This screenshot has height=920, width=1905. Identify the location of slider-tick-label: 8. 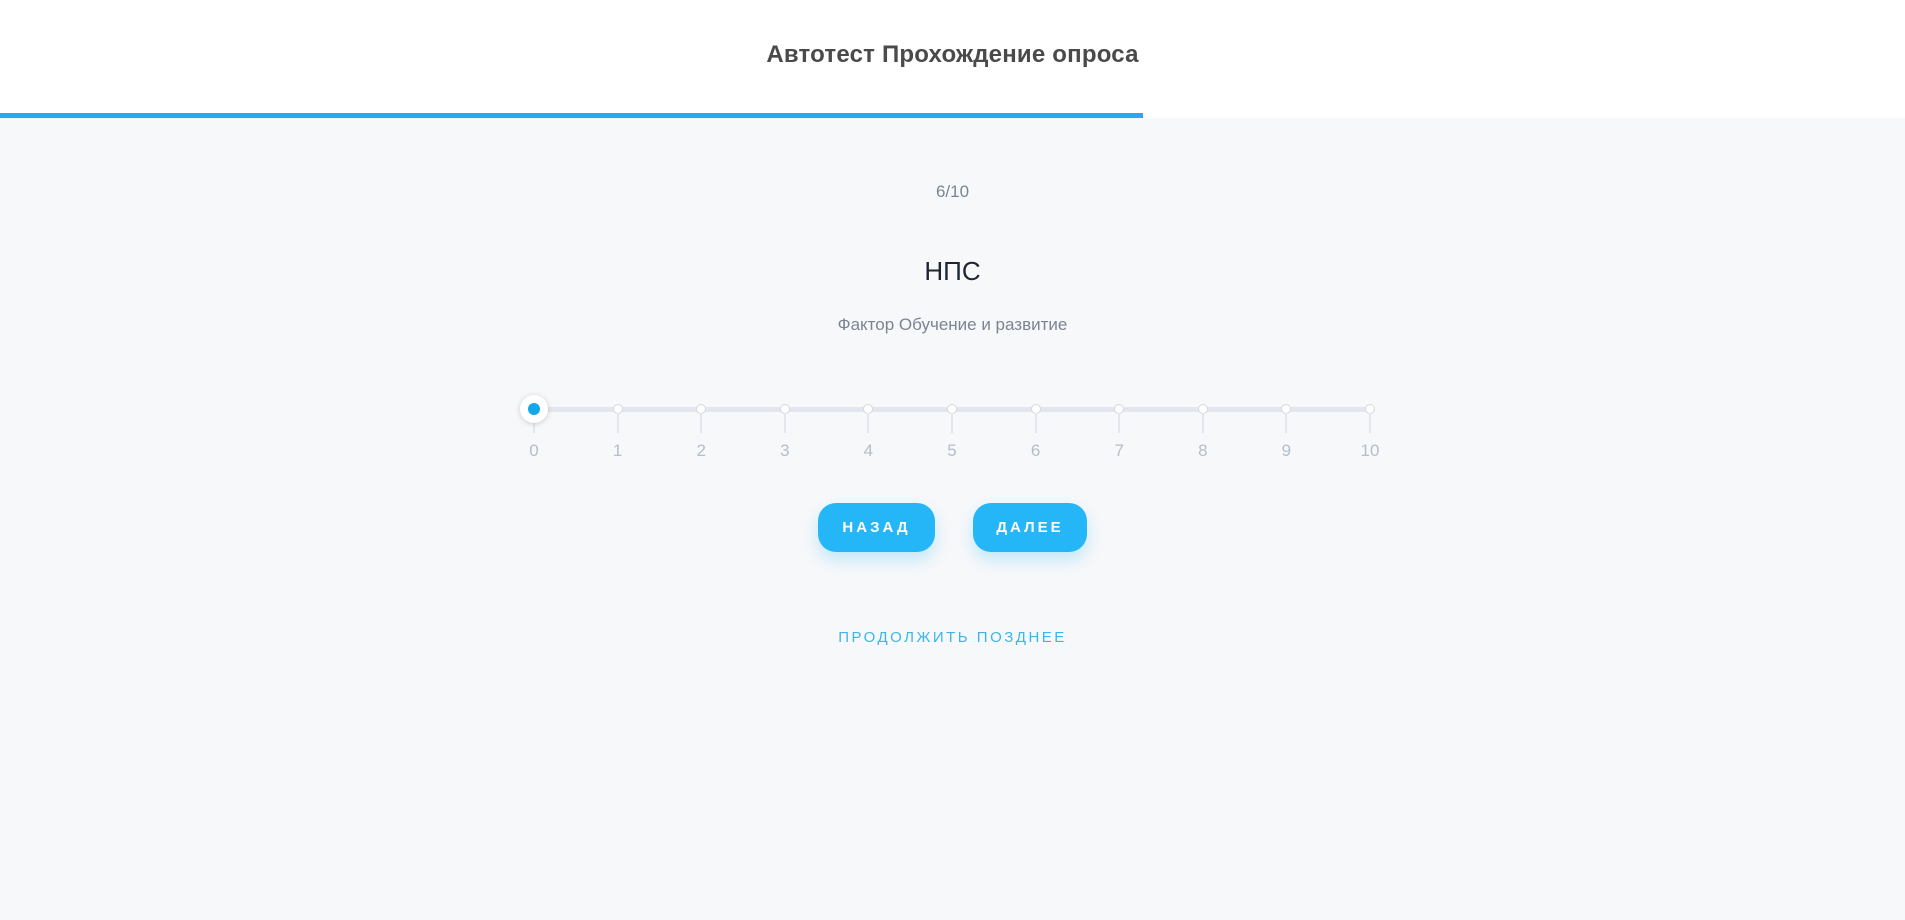
(1203, 450).